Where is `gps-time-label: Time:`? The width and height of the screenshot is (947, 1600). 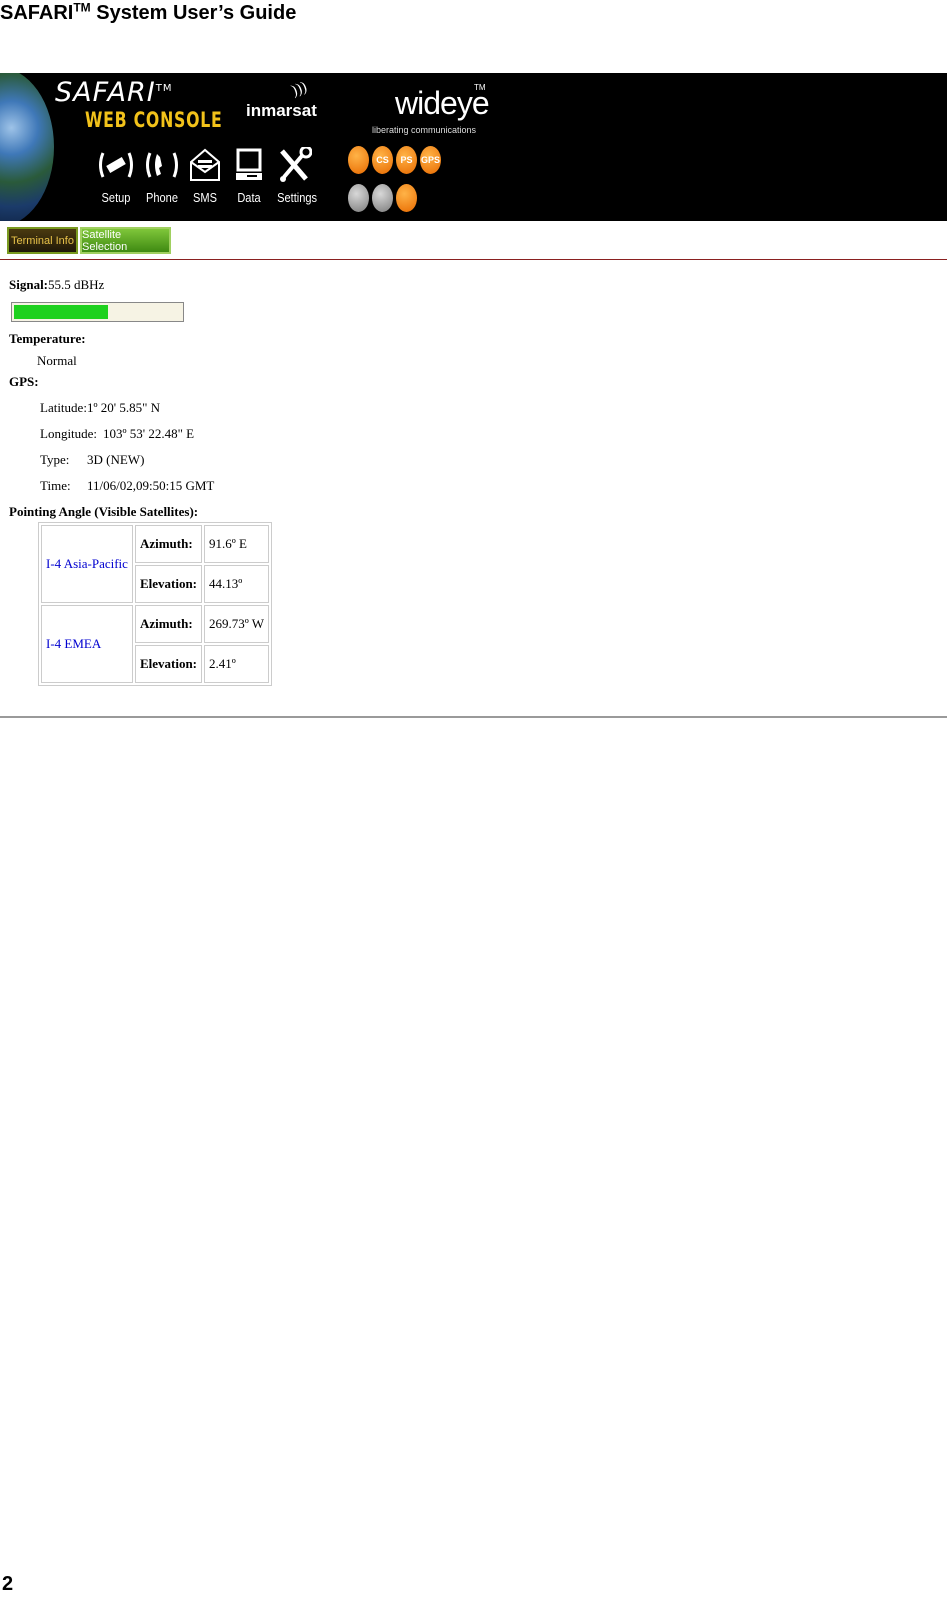 gps-time-label: Time: is located at coordinates (55, 485).